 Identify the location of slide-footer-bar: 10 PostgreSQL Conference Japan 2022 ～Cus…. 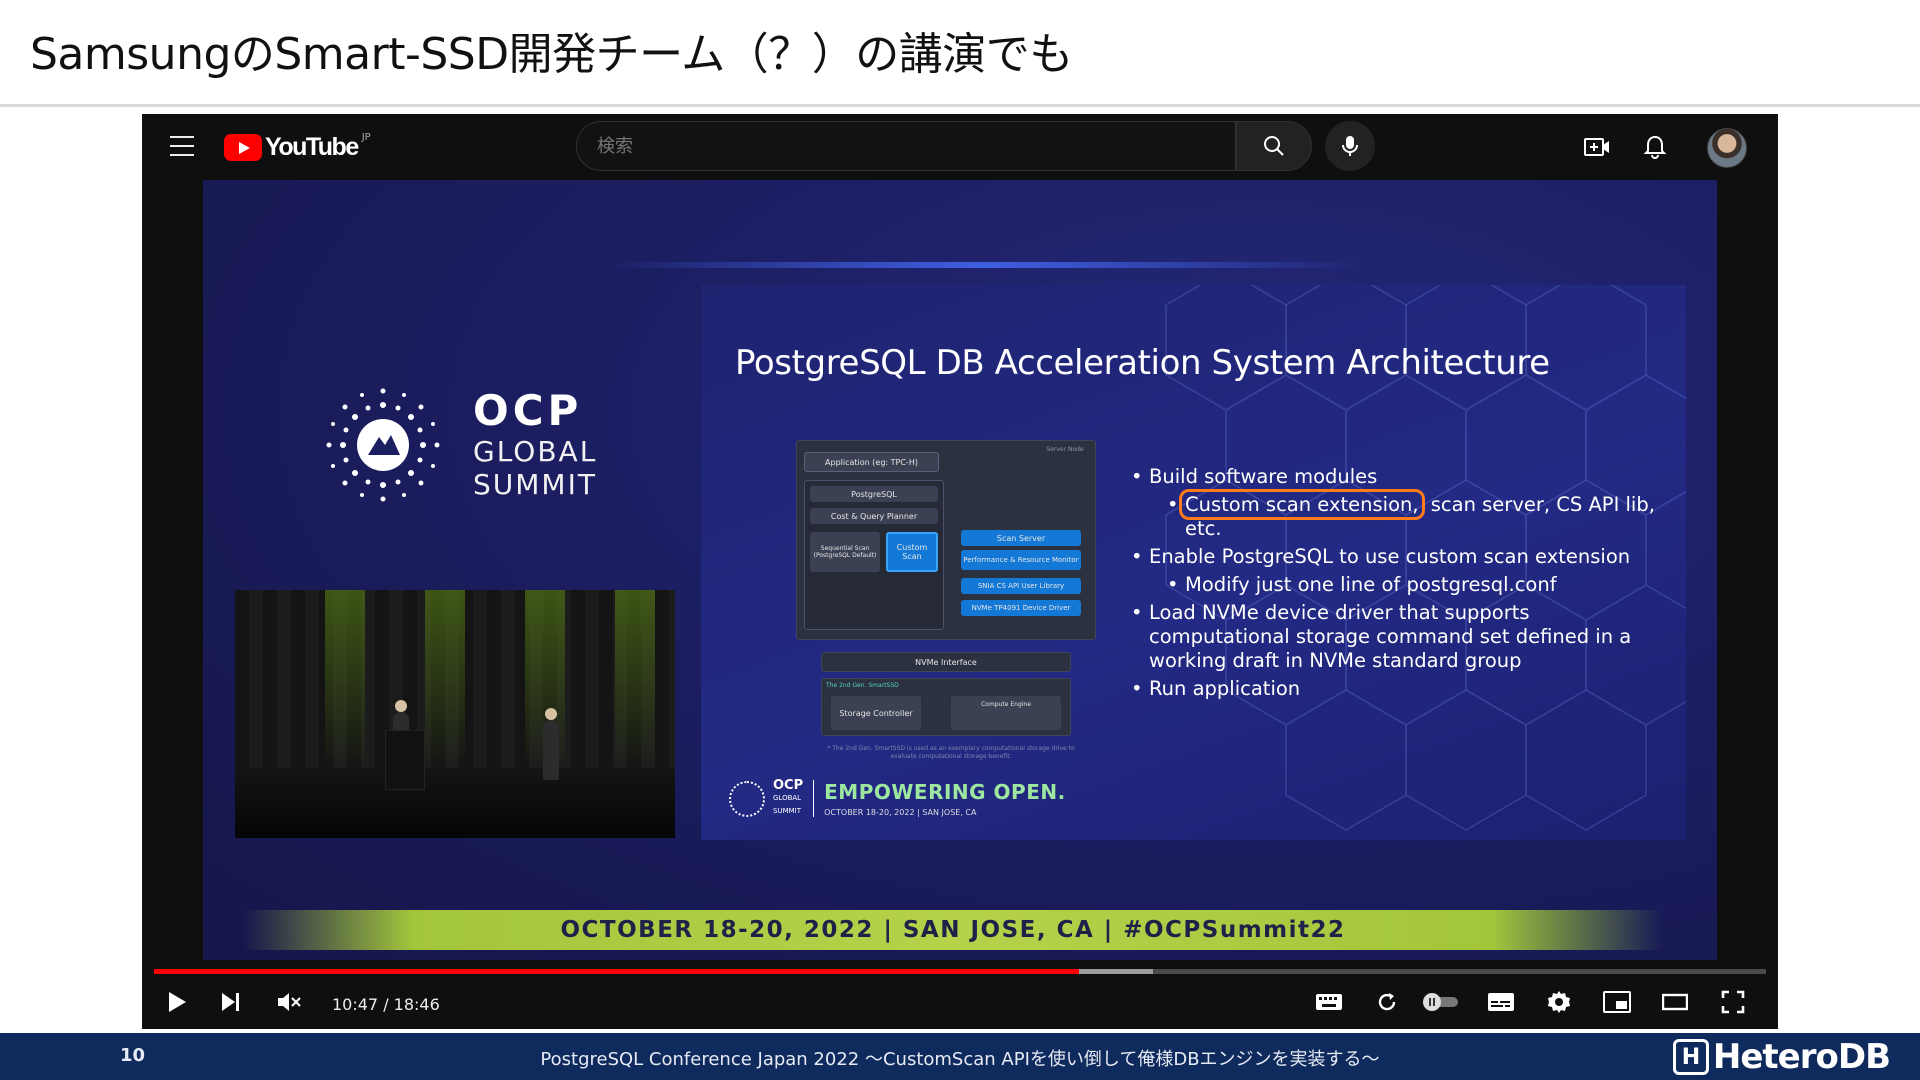
(960, 1056).